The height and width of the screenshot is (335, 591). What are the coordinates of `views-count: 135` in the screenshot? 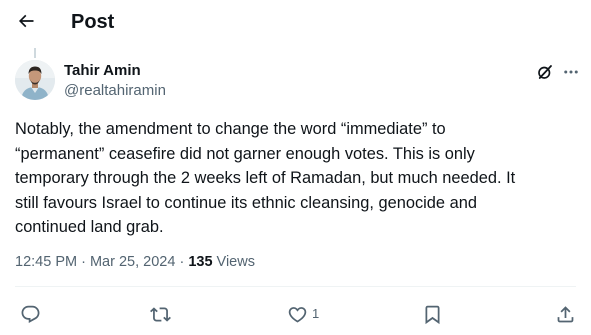 It's located at (200, 262).